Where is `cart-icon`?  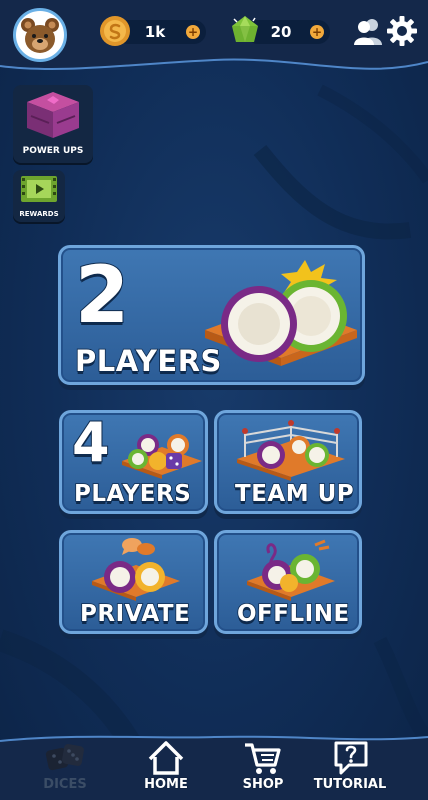 cart-icon is located at coordinates (263, 758).